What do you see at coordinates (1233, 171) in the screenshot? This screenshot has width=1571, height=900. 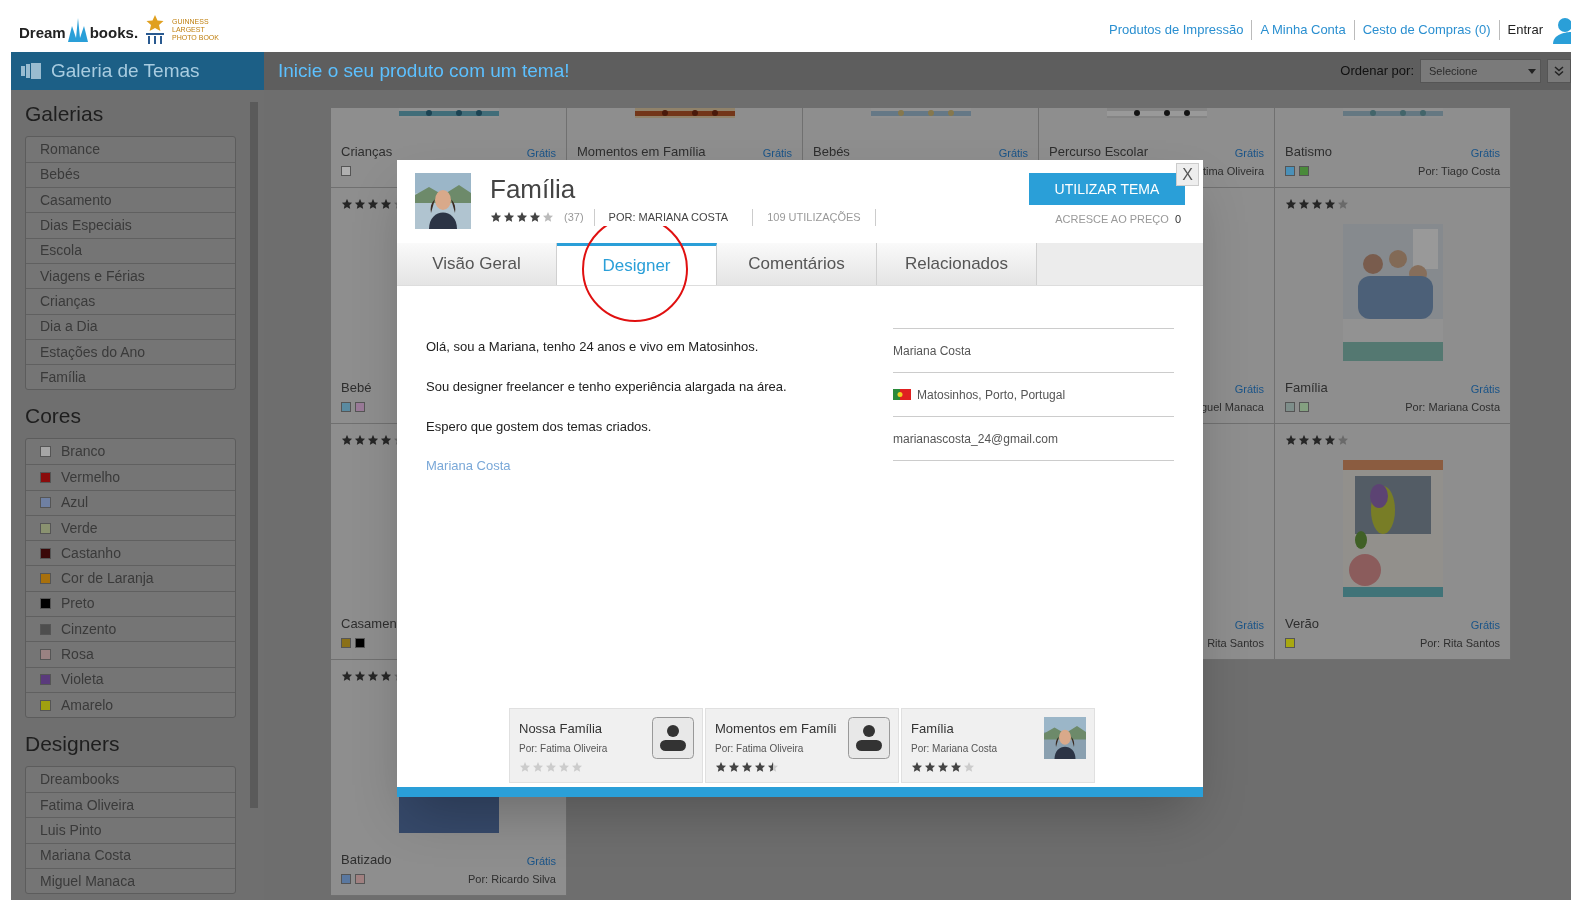 I see `author-label: tima Oliveira` at bounding box center [1233, 171].